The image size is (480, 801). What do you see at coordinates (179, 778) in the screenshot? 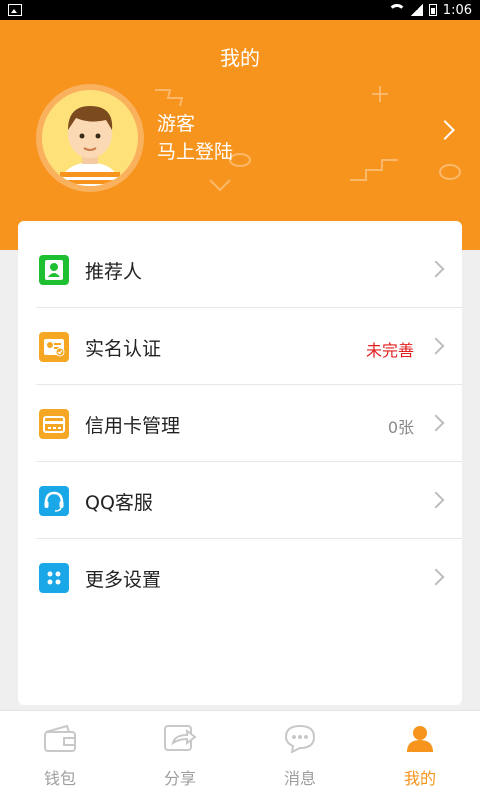
I see `nav-label: 分享` at bounding box center [179, 778].